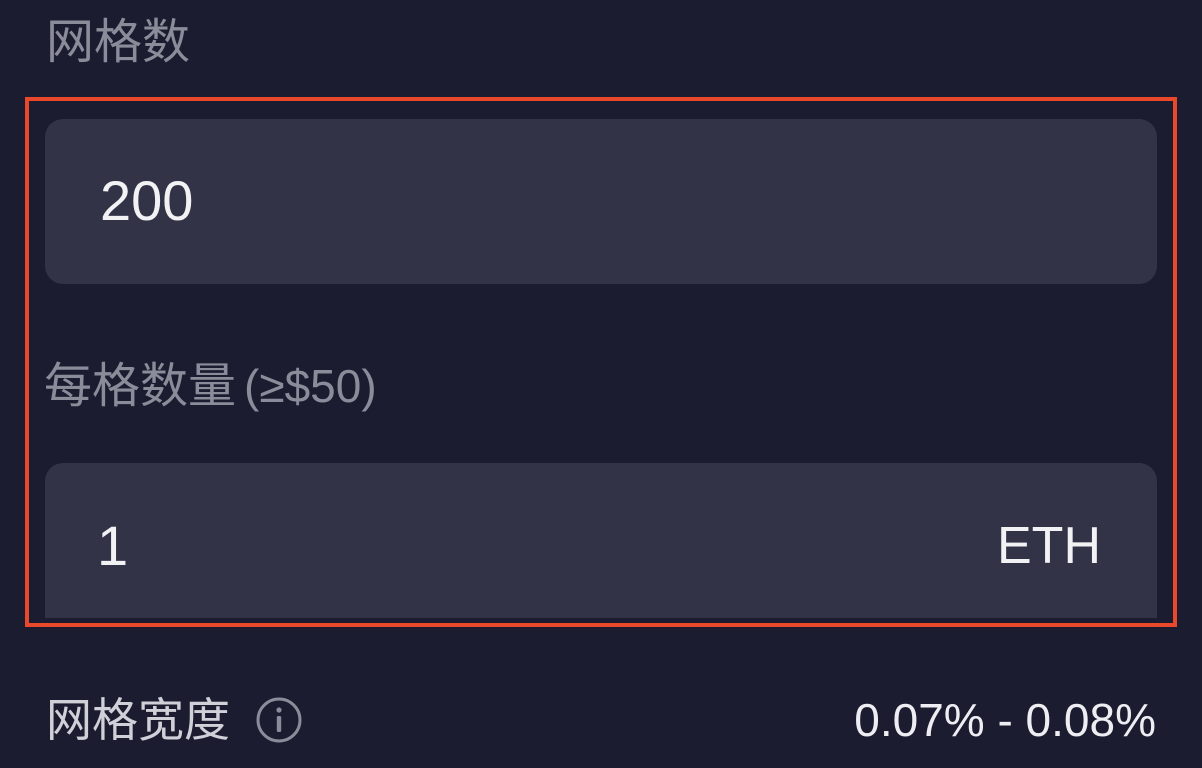 The width and height of the screenshot is (1202, 768). What do you see at coordinates (118, 42) in the screenshot?
I see `grid-count-label: 网格数` at bounding box center [118, 42].